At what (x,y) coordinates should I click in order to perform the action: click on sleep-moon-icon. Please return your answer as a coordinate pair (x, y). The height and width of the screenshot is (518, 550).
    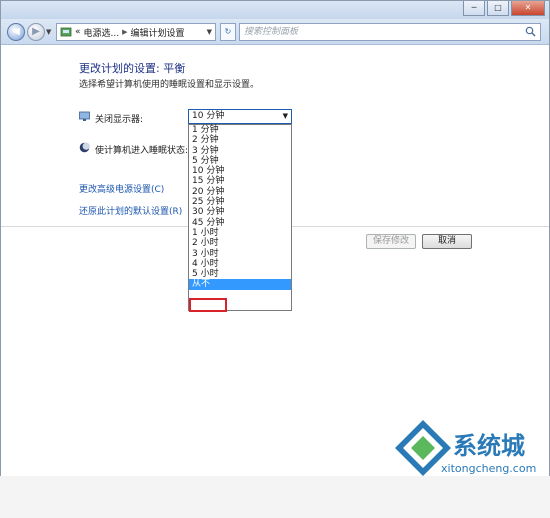
    Looking at the image, I should click on (84, 147).